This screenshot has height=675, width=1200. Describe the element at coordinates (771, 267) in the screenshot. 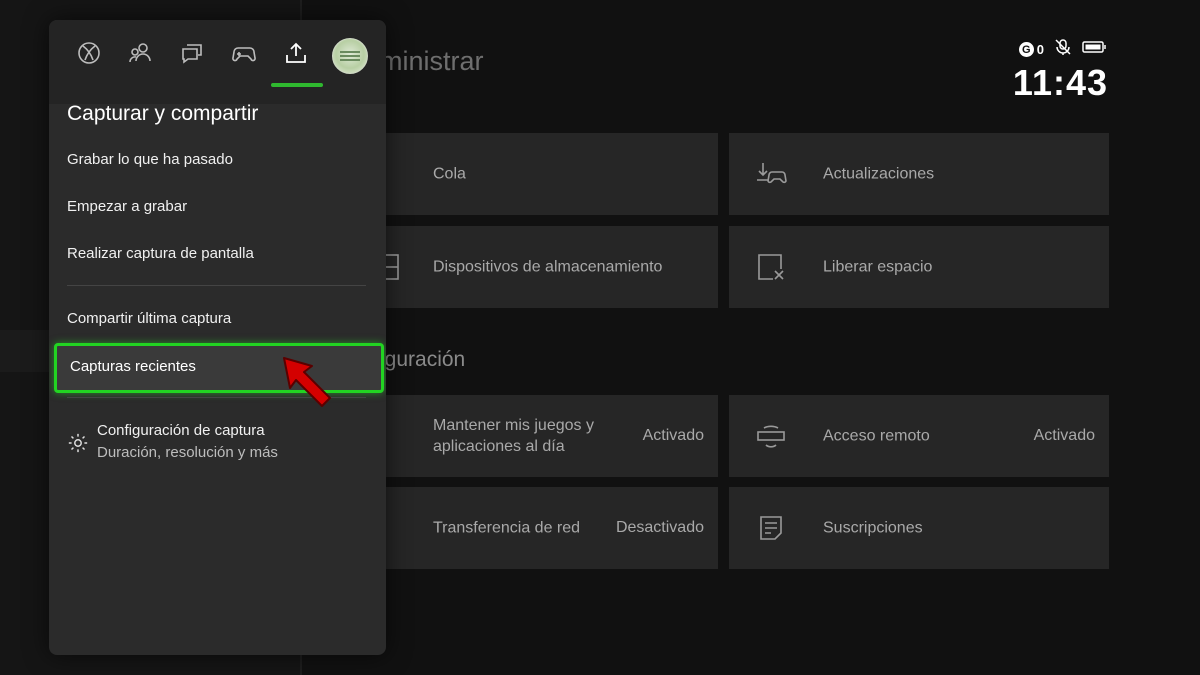

I see `free-space-icon` at that location.